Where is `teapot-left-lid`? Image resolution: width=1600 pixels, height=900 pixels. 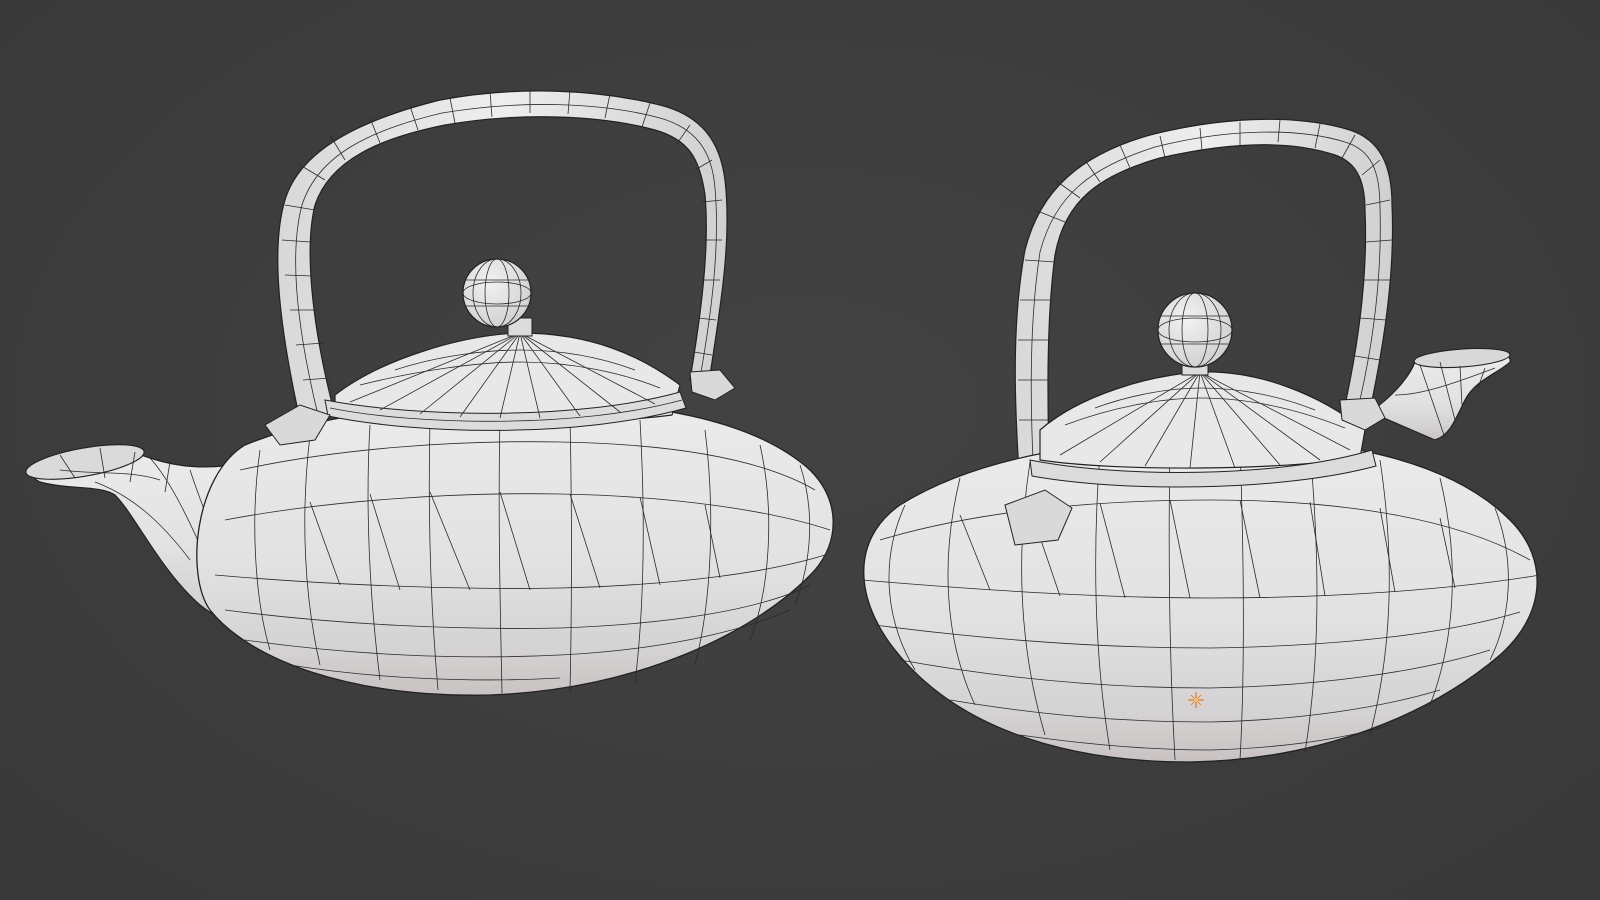
teapot-left-lid is located at coordinates (505, 344).